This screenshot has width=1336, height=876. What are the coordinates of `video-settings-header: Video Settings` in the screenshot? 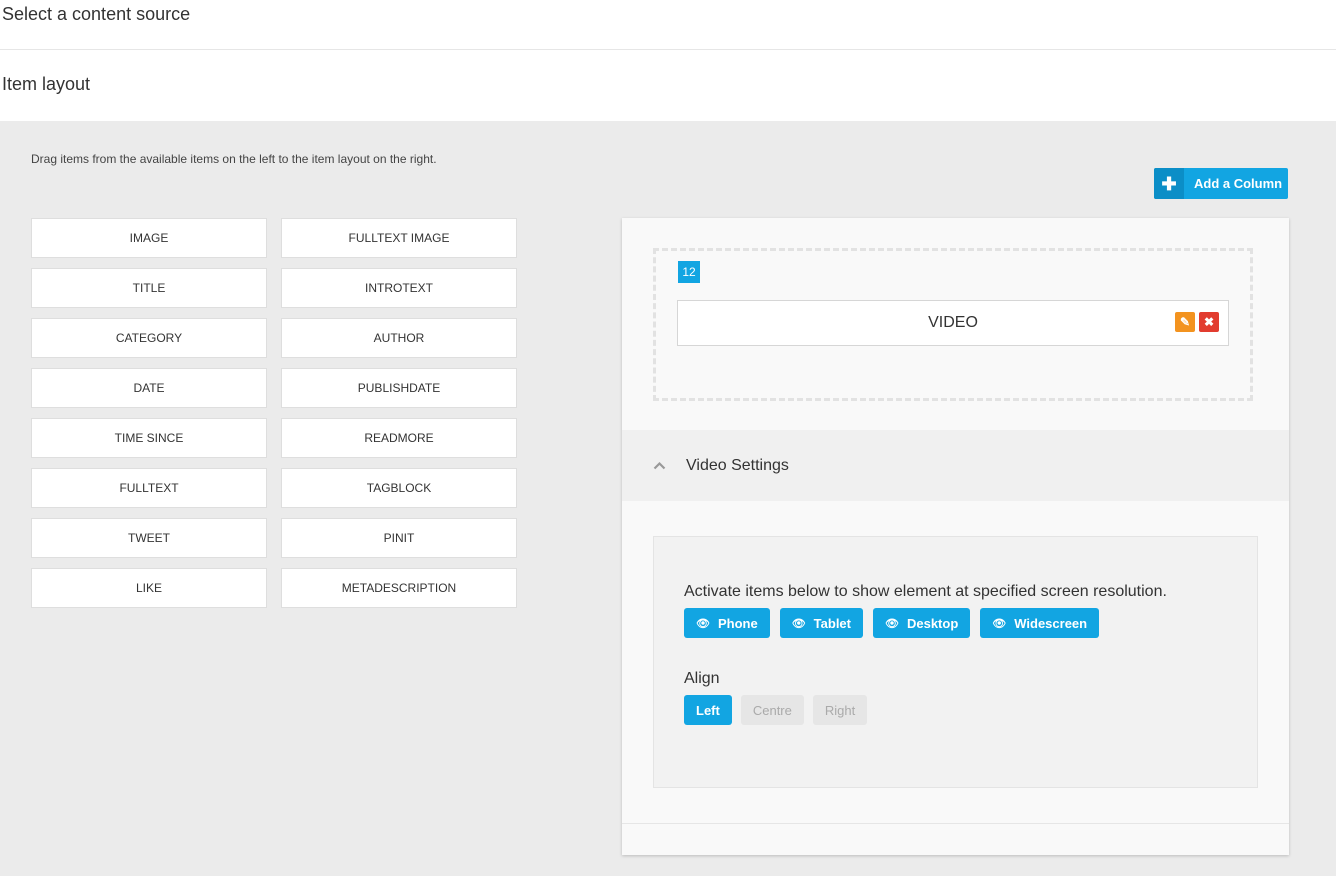 It's located at (955, 465).